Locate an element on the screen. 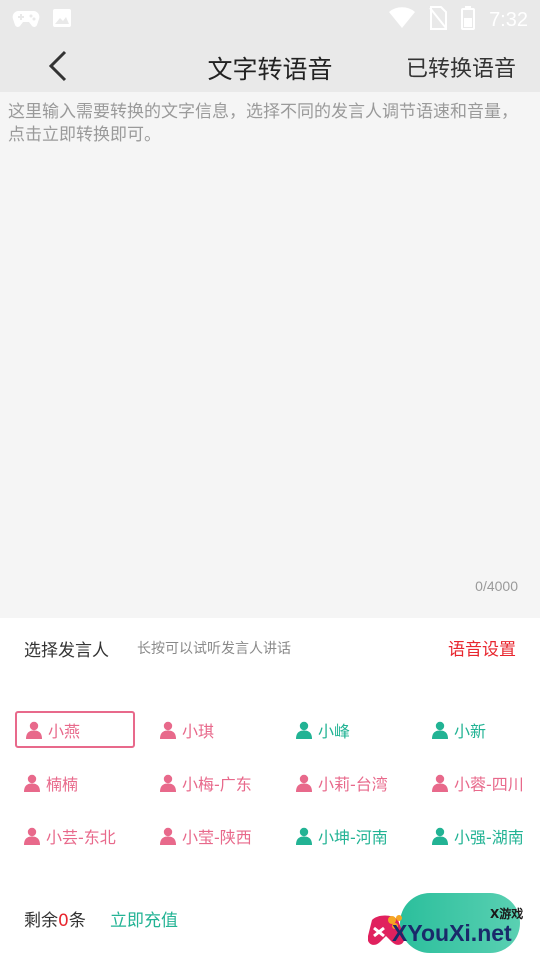  recharge-button: 立即充值 is located at coordinates (144, 918).